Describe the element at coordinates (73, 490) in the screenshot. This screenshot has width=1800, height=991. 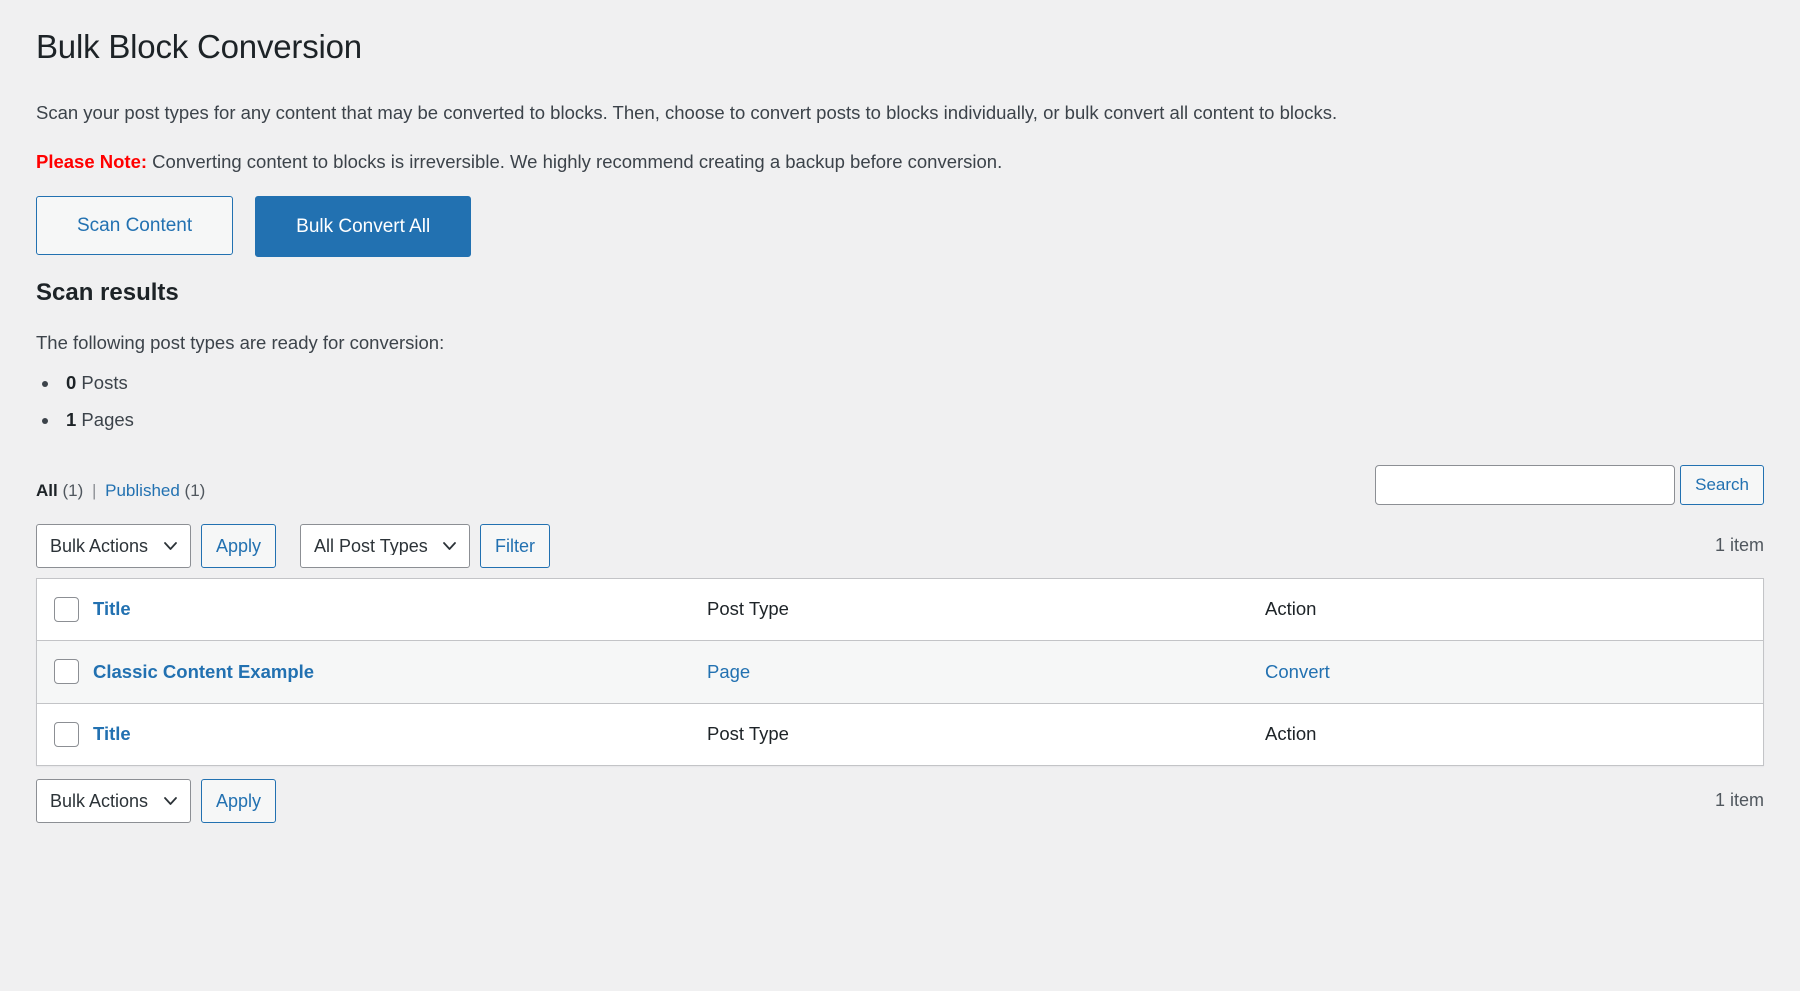
I see `view-count-all: (1)` at that location.